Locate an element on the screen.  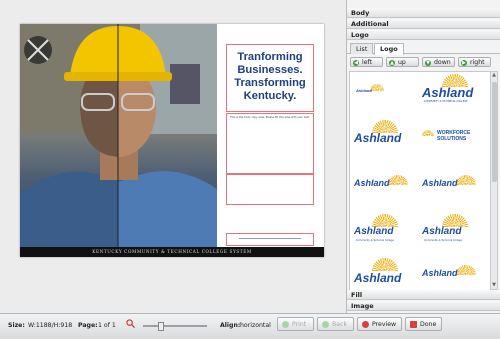
section-image-header: Image is located at coordinates (423, 306).